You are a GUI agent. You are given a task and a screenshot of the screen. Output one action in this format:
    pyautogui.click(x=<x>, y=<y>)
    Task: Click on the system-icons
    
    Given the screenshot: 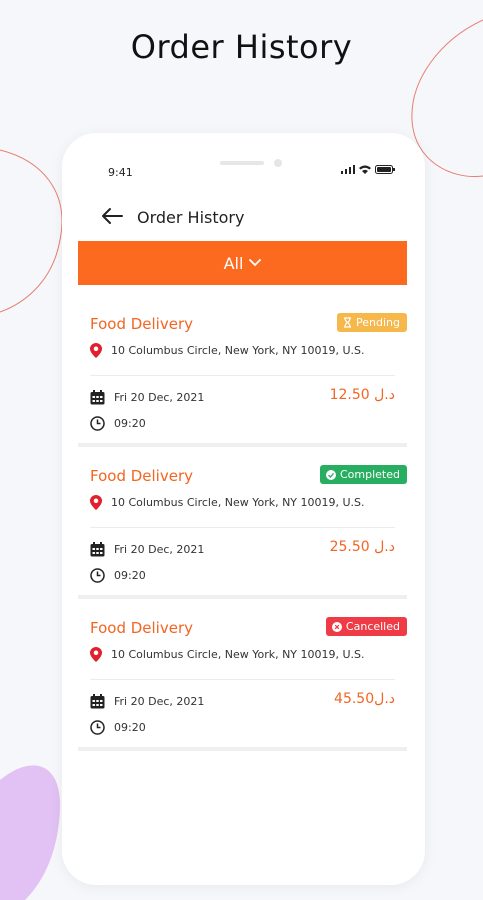 What is the action you would take?
    pyautogui.click(x=368, y=169)
    